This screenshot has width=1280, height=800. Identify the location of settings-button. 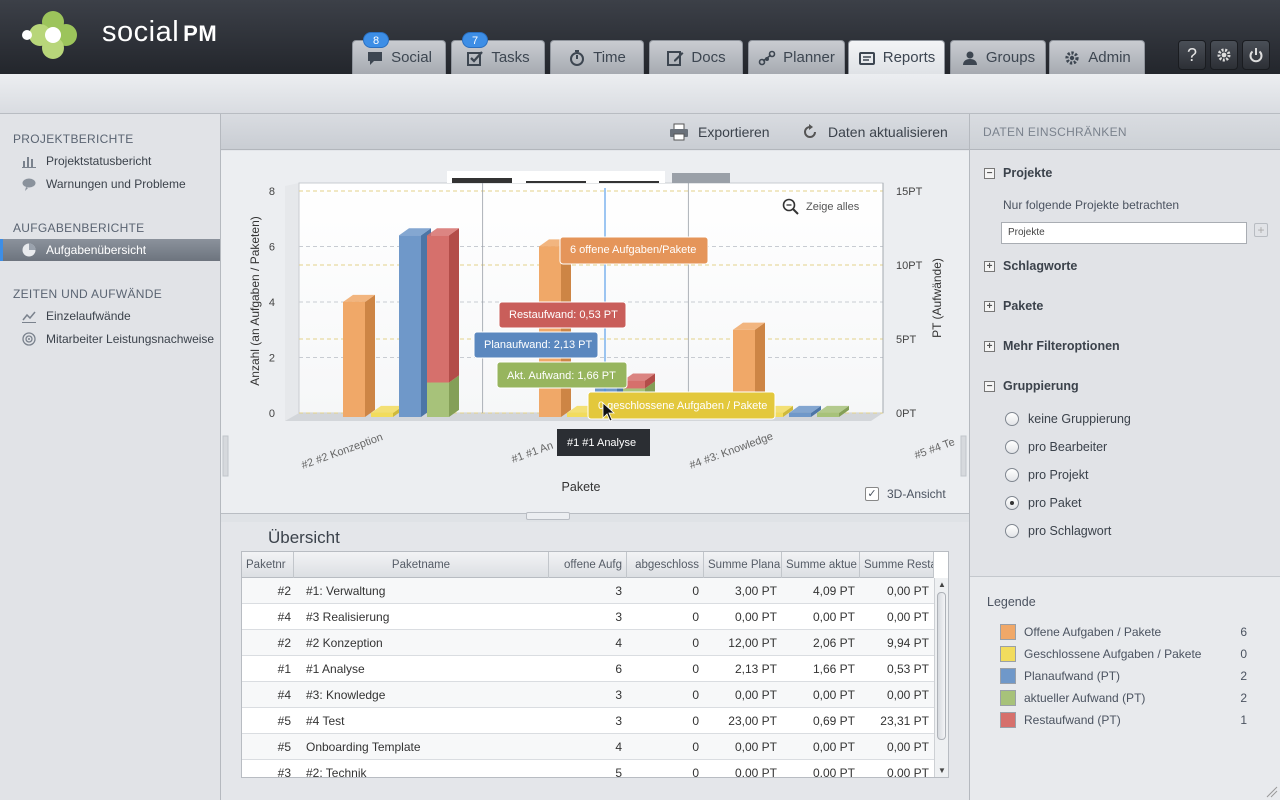
(1224, 55).